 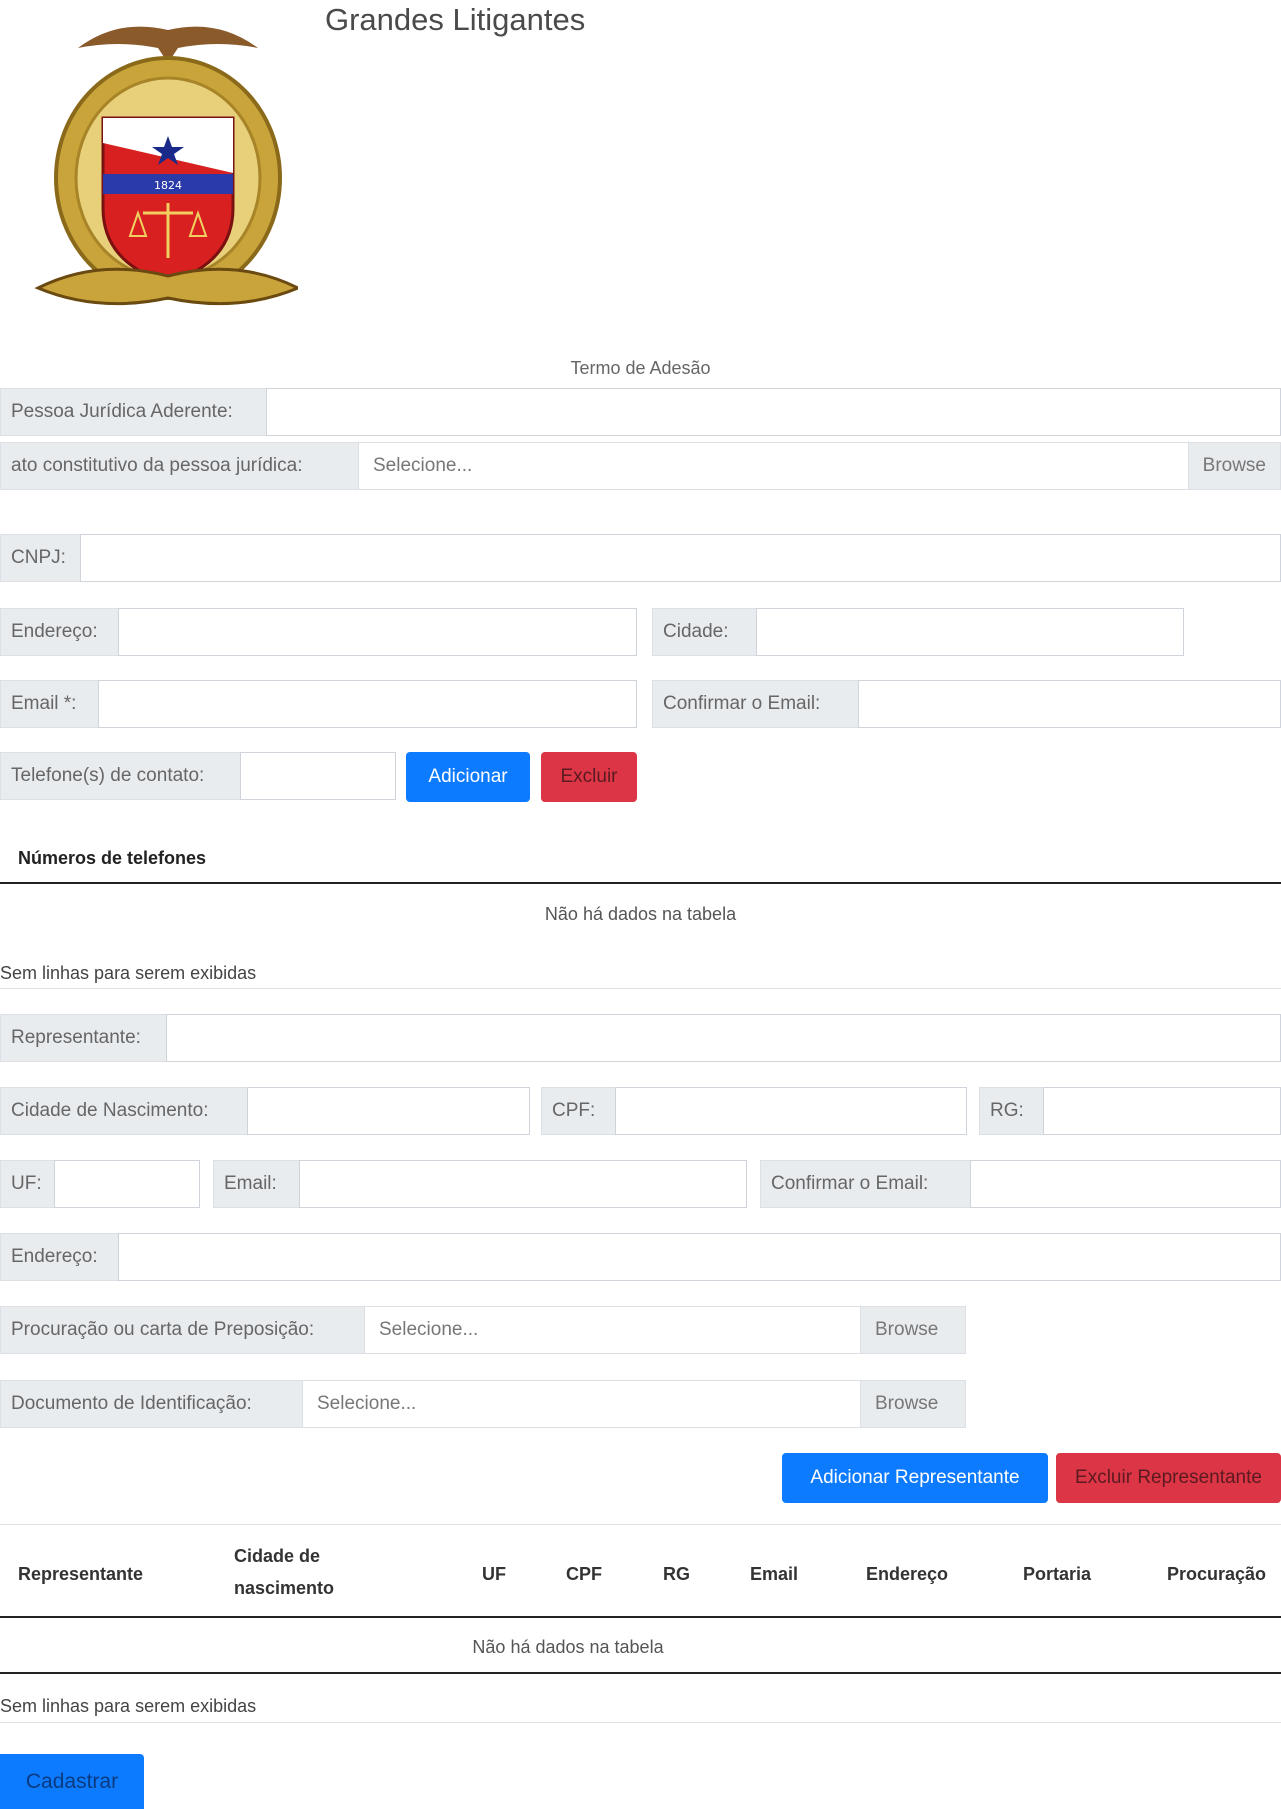 What do you see at coordinates (1057, 1574) in the screenshot?
I see `column-header-portaria: Portaria` at bounding box center [1057, 1574].